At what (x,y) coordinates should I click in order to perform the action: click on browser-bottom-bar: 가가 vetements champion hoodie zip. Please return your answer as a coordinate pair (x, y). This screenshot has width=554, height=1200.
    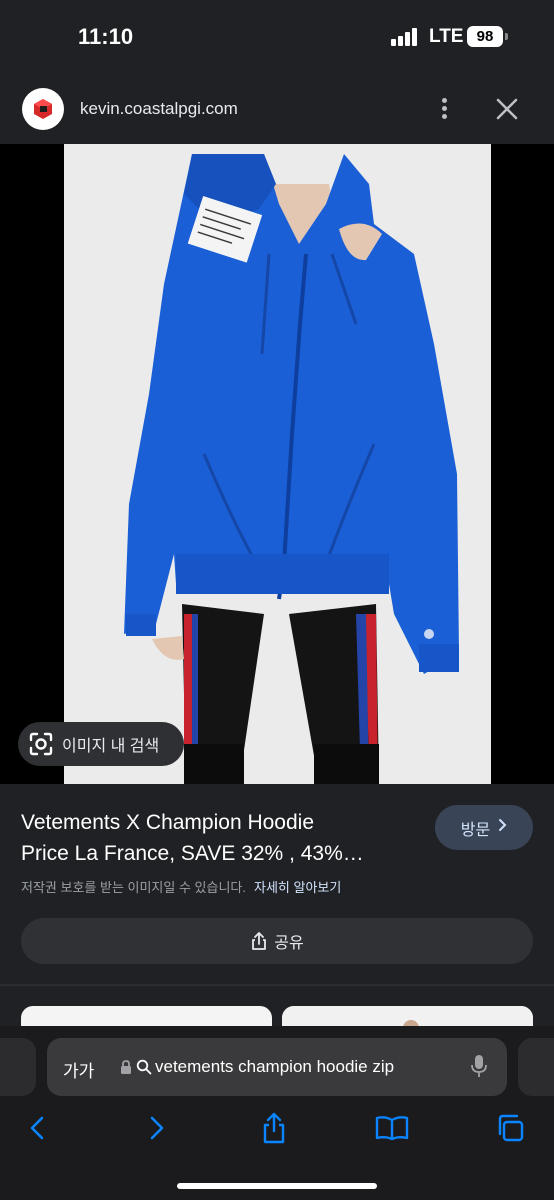
    Looking at the image, I should click on (277, 1113).